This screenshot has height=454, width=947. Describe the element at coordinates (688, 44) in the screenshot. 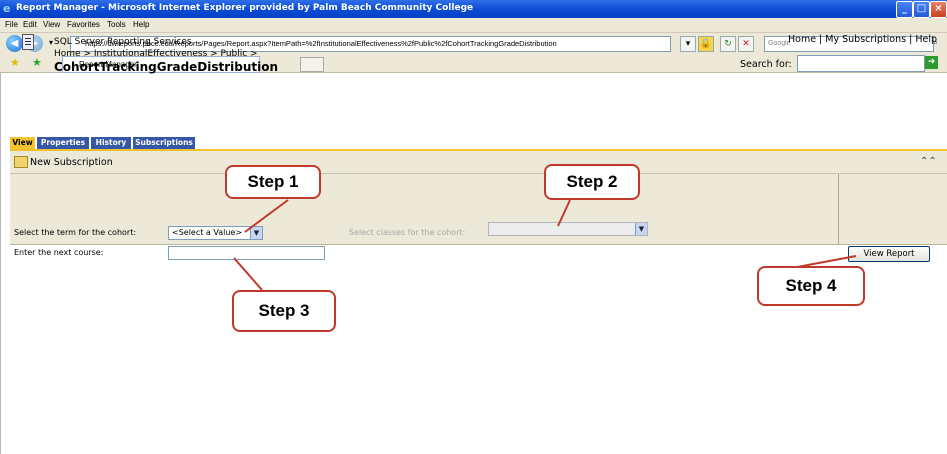

I see `url-dropdown-icon: ▾` at that location.